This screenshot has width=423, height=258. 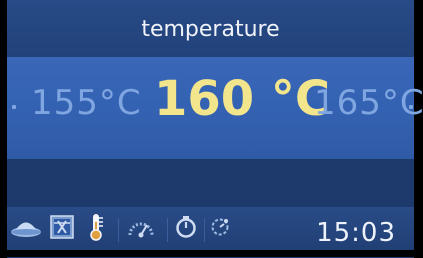 I want to click on frame-left, so click(x=3, y=128).